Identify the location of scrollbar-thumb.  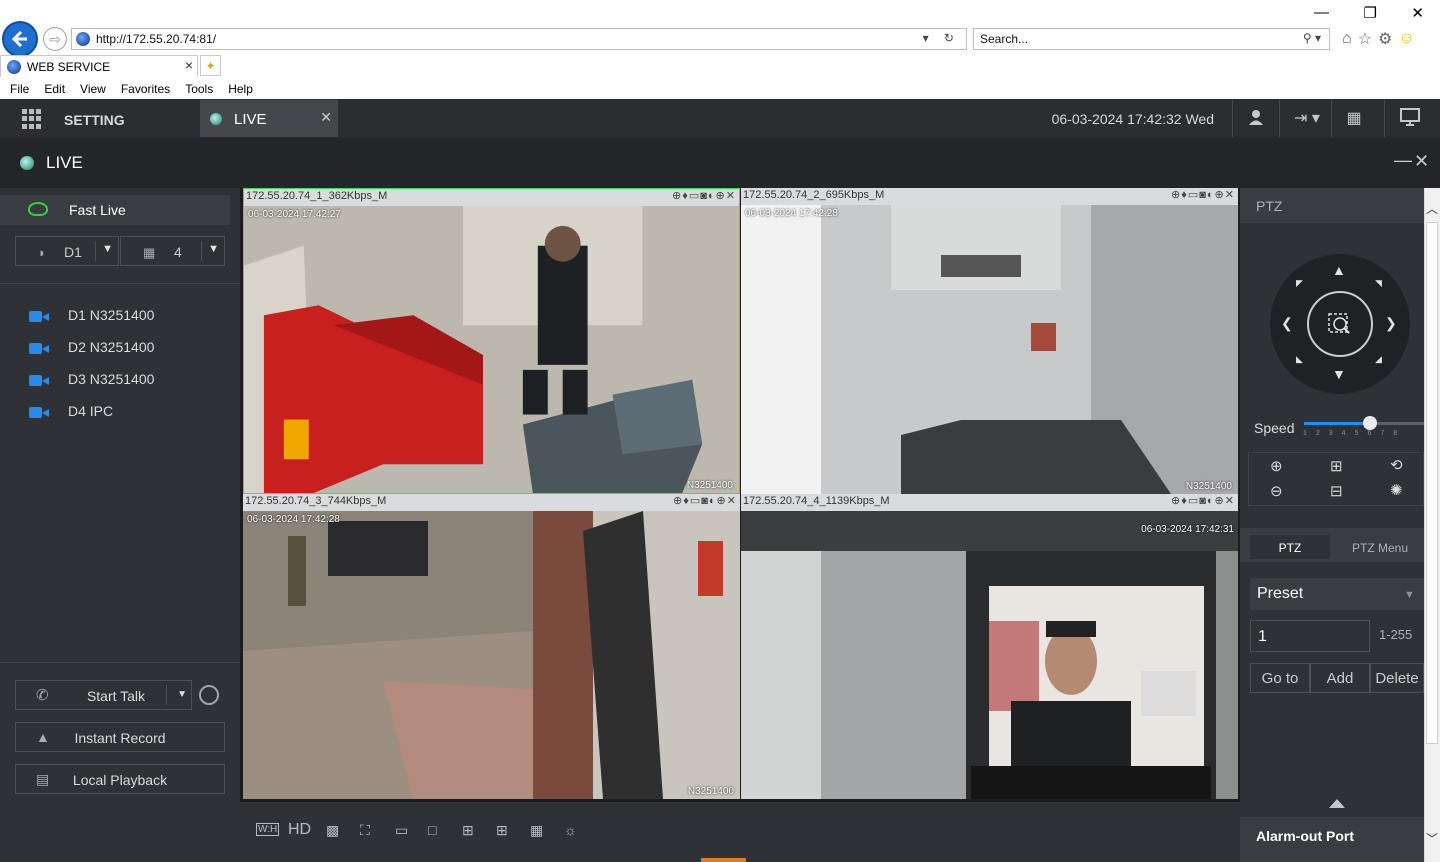
(1432, 483).